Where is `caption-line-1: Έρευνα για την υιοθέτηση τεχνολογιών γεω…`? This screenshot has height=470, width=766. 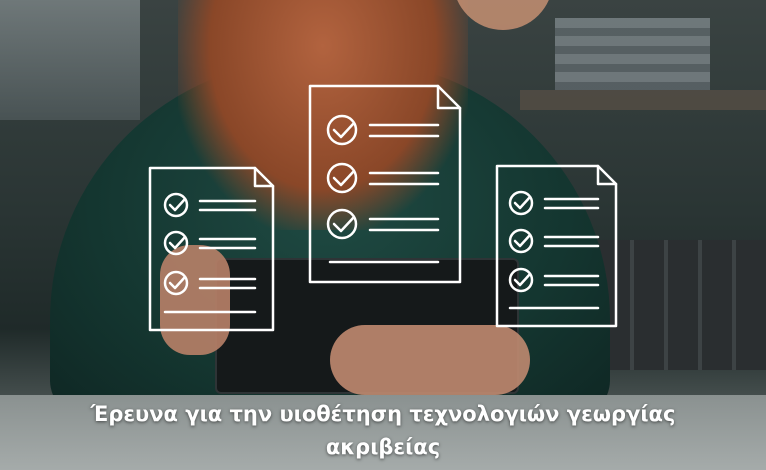
caption-line-1: Έρευνα για την υιοθέτηση τεχνολογιών γεω… is located at coordinates (383, 414).